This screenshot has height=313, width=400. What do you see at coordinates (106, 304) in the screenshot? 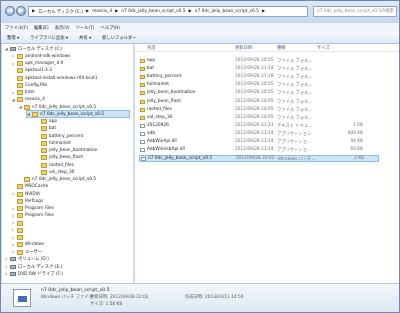
I see `details-size: サイズ: 1.58 KB` at bounding box center [106, 304].